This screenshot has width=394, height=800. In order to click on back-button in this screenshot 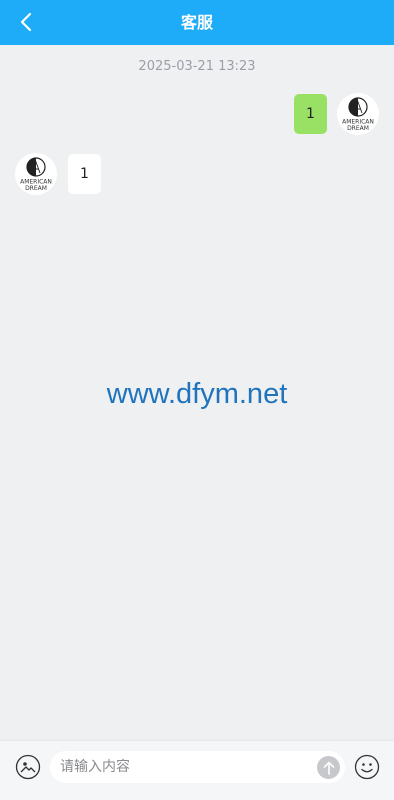, I will do `click(26, 22)`.